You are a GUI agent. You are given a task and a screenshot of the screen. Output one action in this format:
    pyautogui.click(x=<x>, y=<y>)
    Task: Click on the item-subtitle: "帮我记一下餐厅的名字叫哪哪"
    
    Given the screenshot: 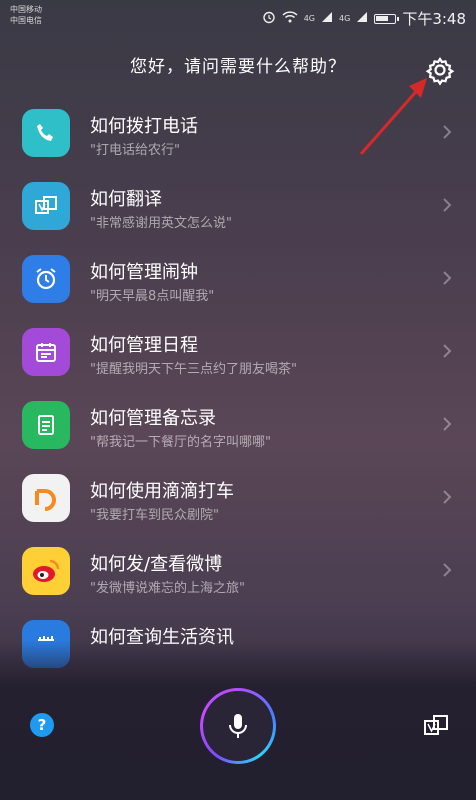 What is the action you would take?
    pyautogui.click(x=180, y=442)
    